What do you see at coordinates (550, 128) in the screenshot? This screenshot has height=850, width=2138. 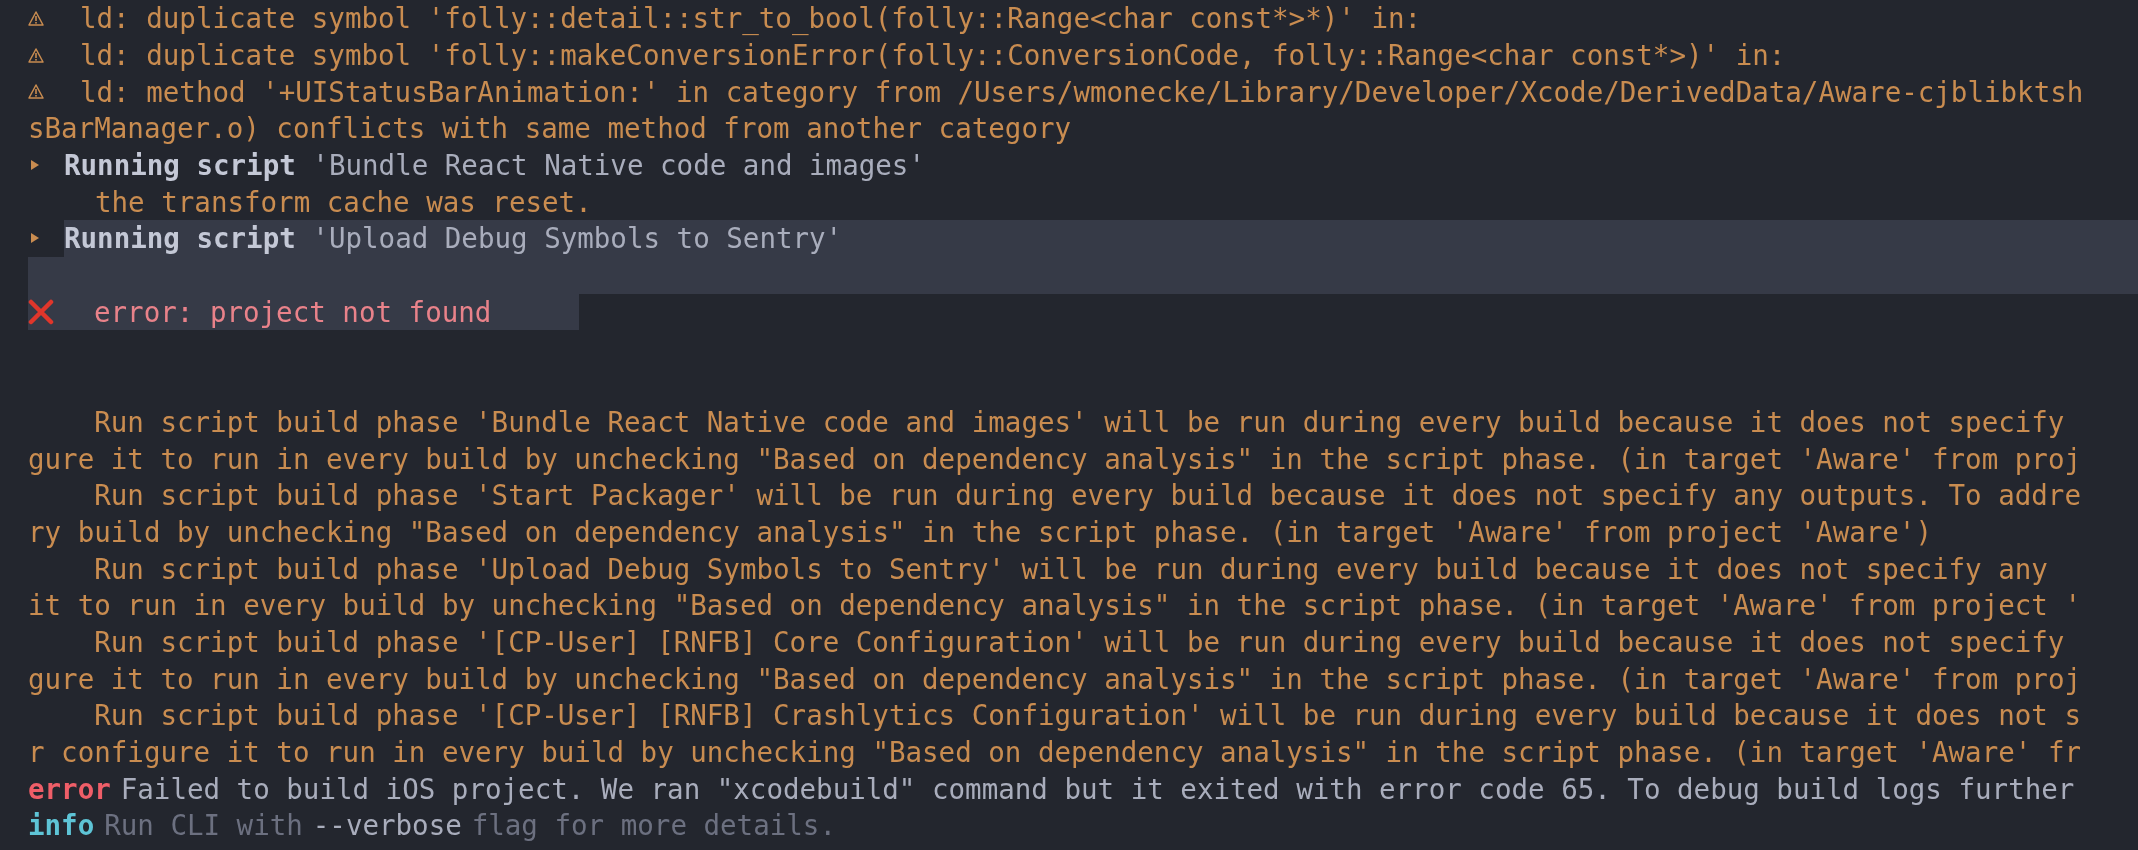 I see `log-text: sBarManager.o) conflicts with same method from another category` at bounding box center [550, 128].